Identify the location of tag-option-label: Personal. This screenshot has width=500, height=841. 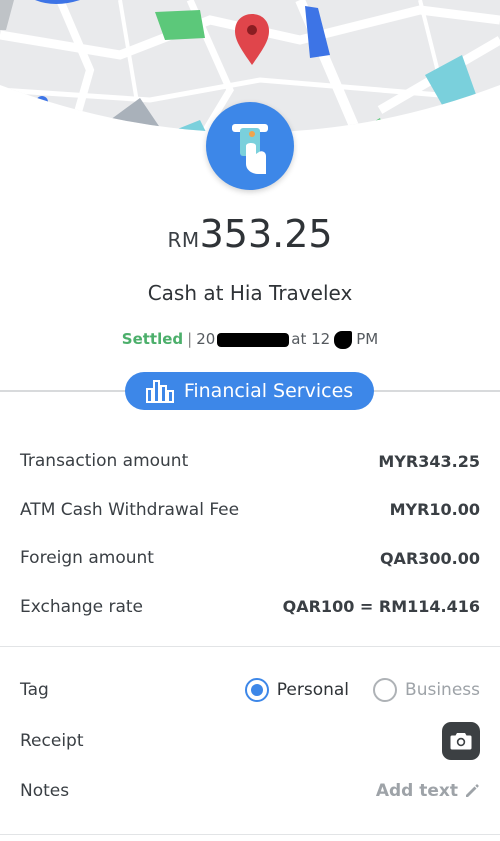
(313, 690).